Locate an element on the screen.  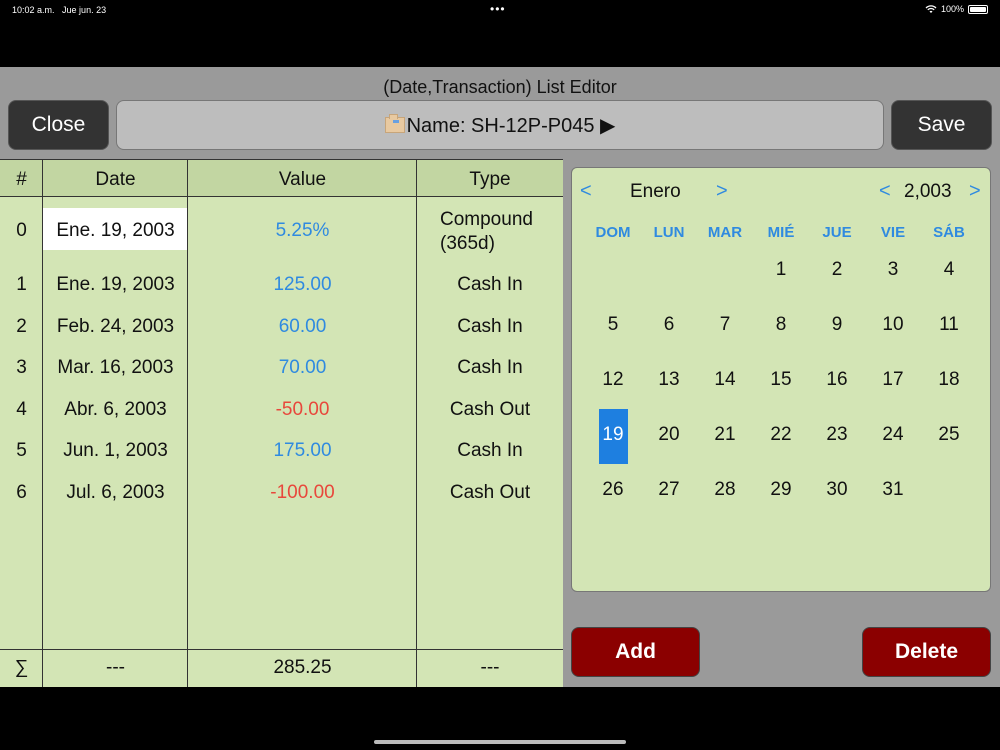
row-index: 1 is located at coordinates (21, 284).